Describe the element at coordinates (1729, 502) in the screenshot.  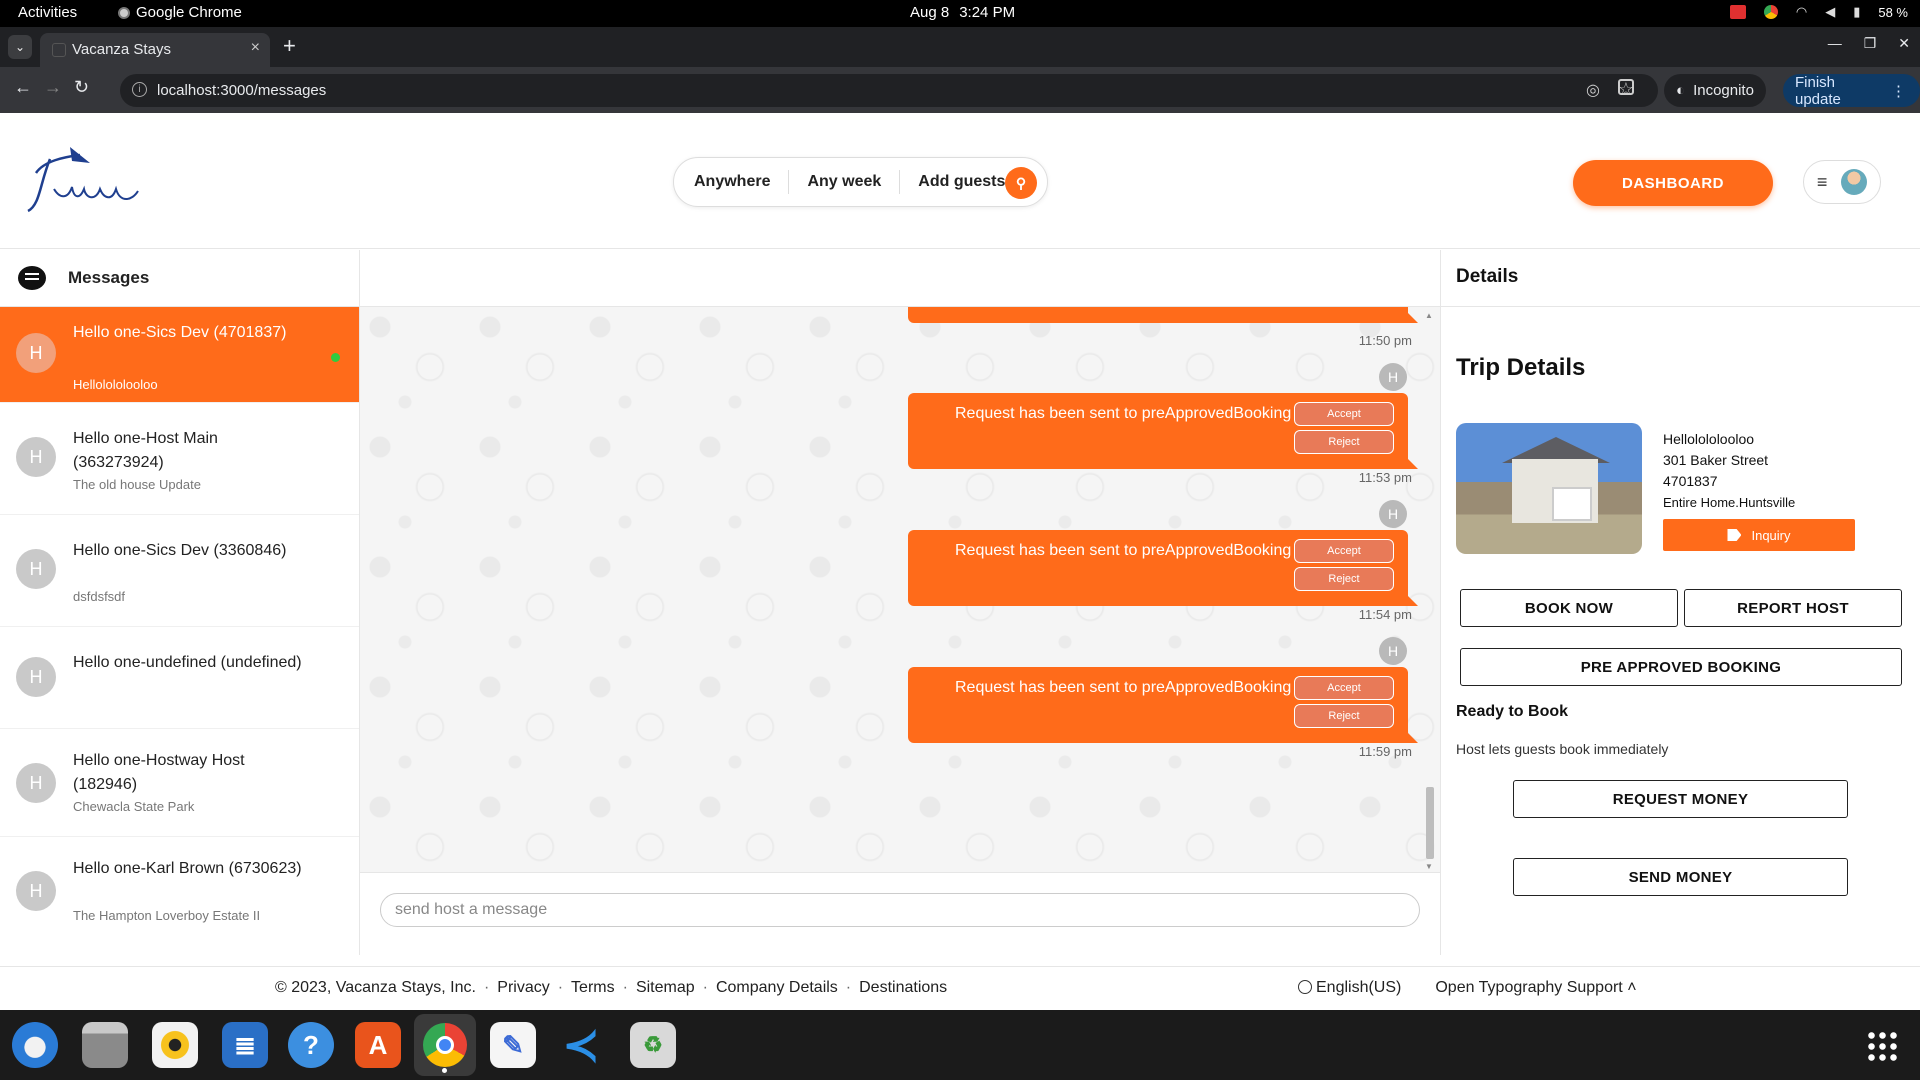
I see `property-type: Entire Home.Huntsville` at that location.